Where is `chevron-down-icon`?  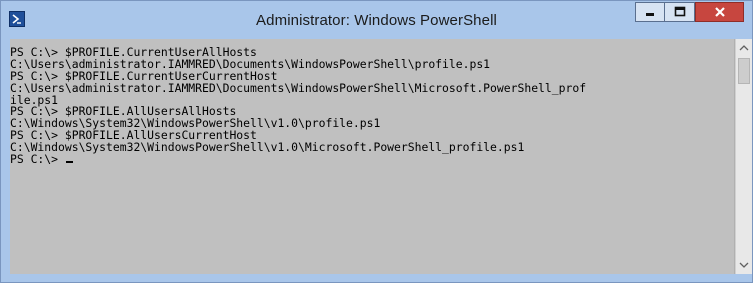 chevron-down-icon is located at coordinates (744, 265).